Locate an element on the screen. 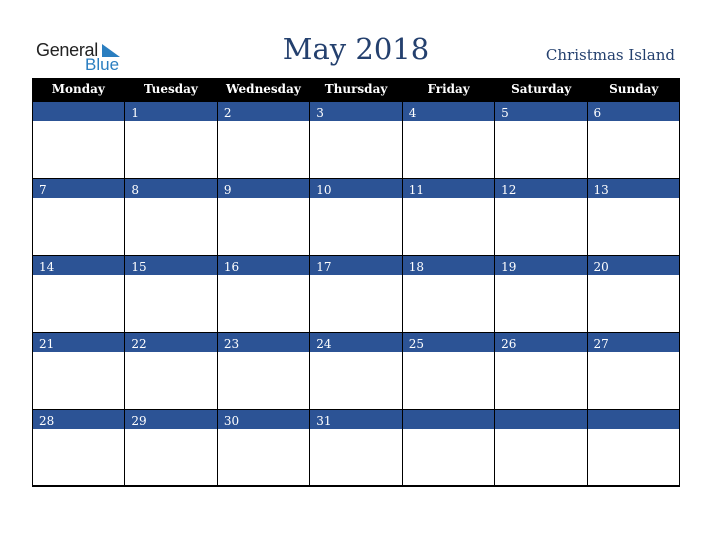 This screenshot has width=712, height=550. day-number: 18 is located at coordinates (416, 267).